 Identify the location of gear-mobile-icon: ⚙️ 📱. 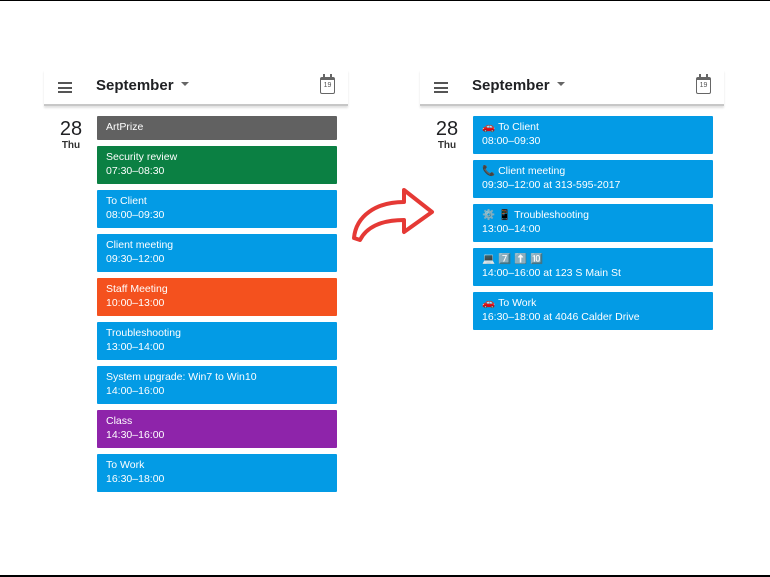
(497, 215).